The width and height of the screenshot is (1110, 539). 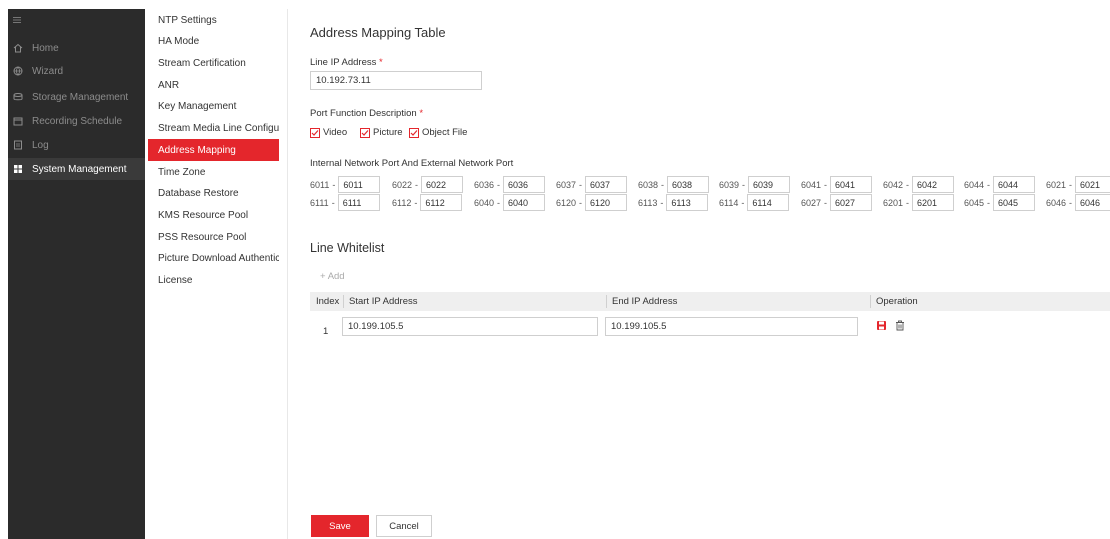 I want to click on port-pair: 6027-6027, so click(x=837, y=202).